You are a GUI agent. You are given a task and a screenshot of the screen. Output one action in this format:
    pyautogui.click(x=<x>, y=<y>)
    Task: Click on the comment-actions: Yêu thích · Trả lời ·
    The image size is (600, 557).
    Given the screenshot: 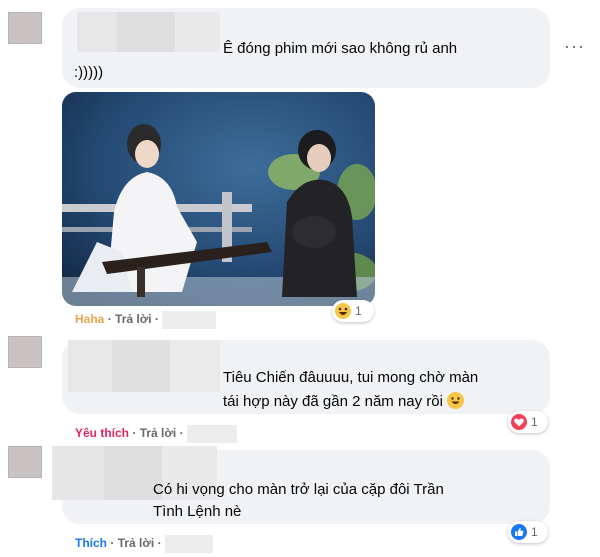 What is the action you would take?
    pyautogui.click(x=156, y=434)
    